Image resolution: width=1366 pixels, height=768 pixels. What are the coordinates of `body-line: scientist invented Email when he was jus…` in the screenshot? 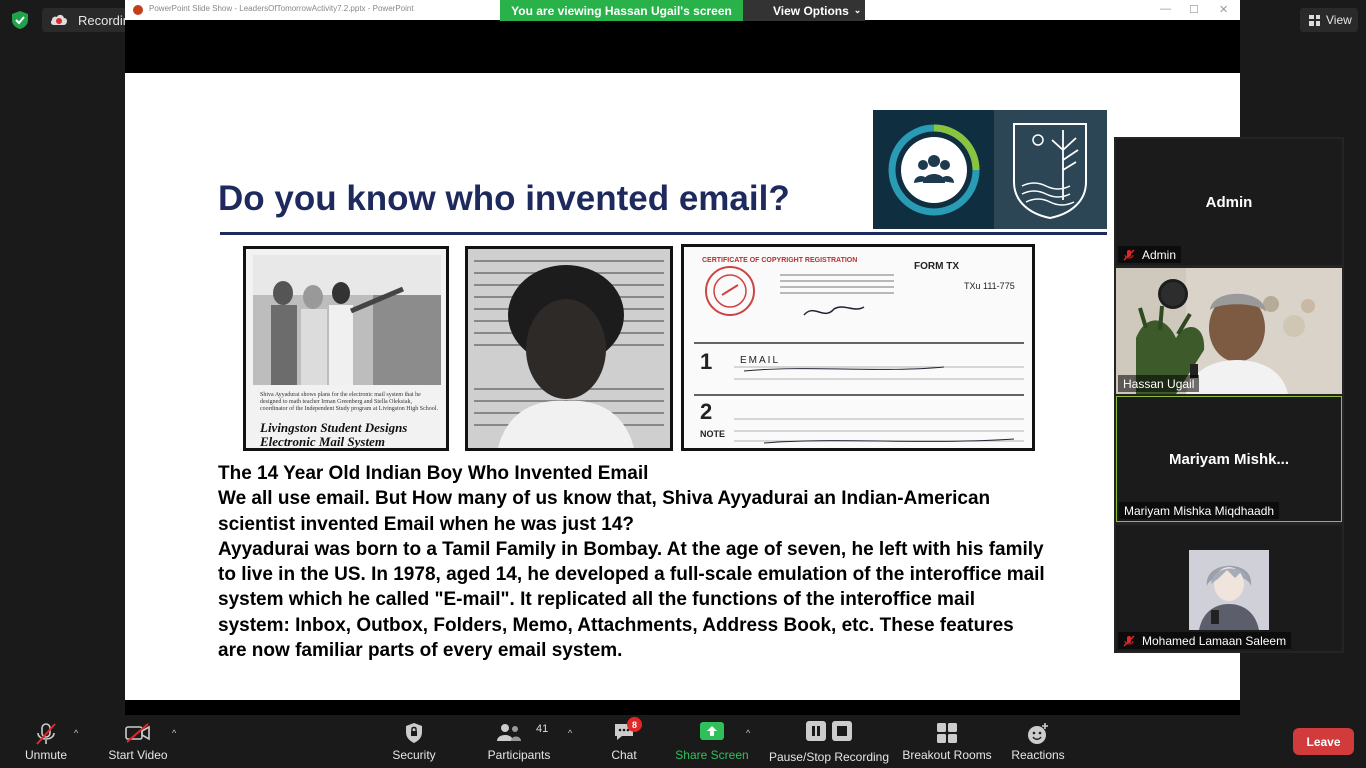 It's located at (426, 524).